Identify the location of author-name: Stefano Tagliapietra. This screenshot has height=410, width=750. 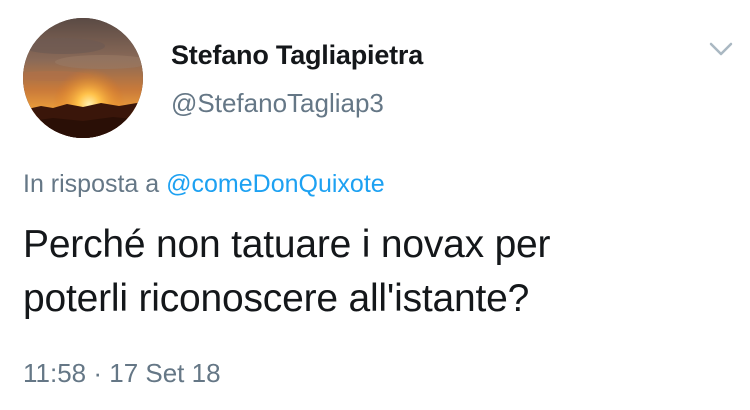
(297, 55).